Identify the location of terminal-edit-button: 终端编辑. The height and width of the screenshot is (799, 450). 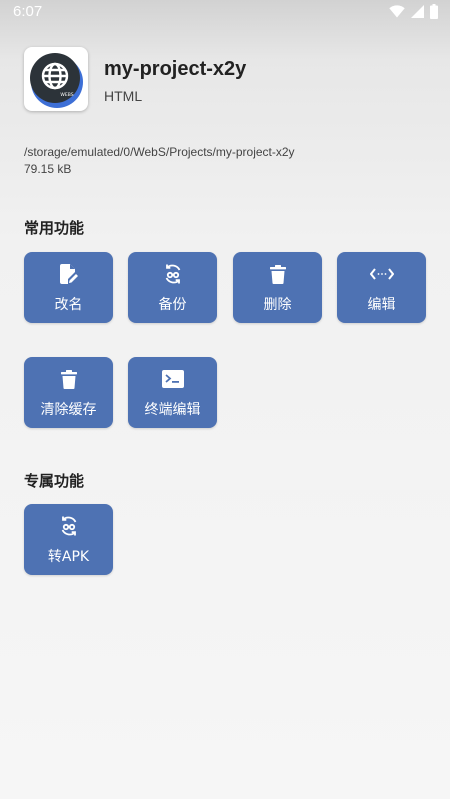
(172, 392).